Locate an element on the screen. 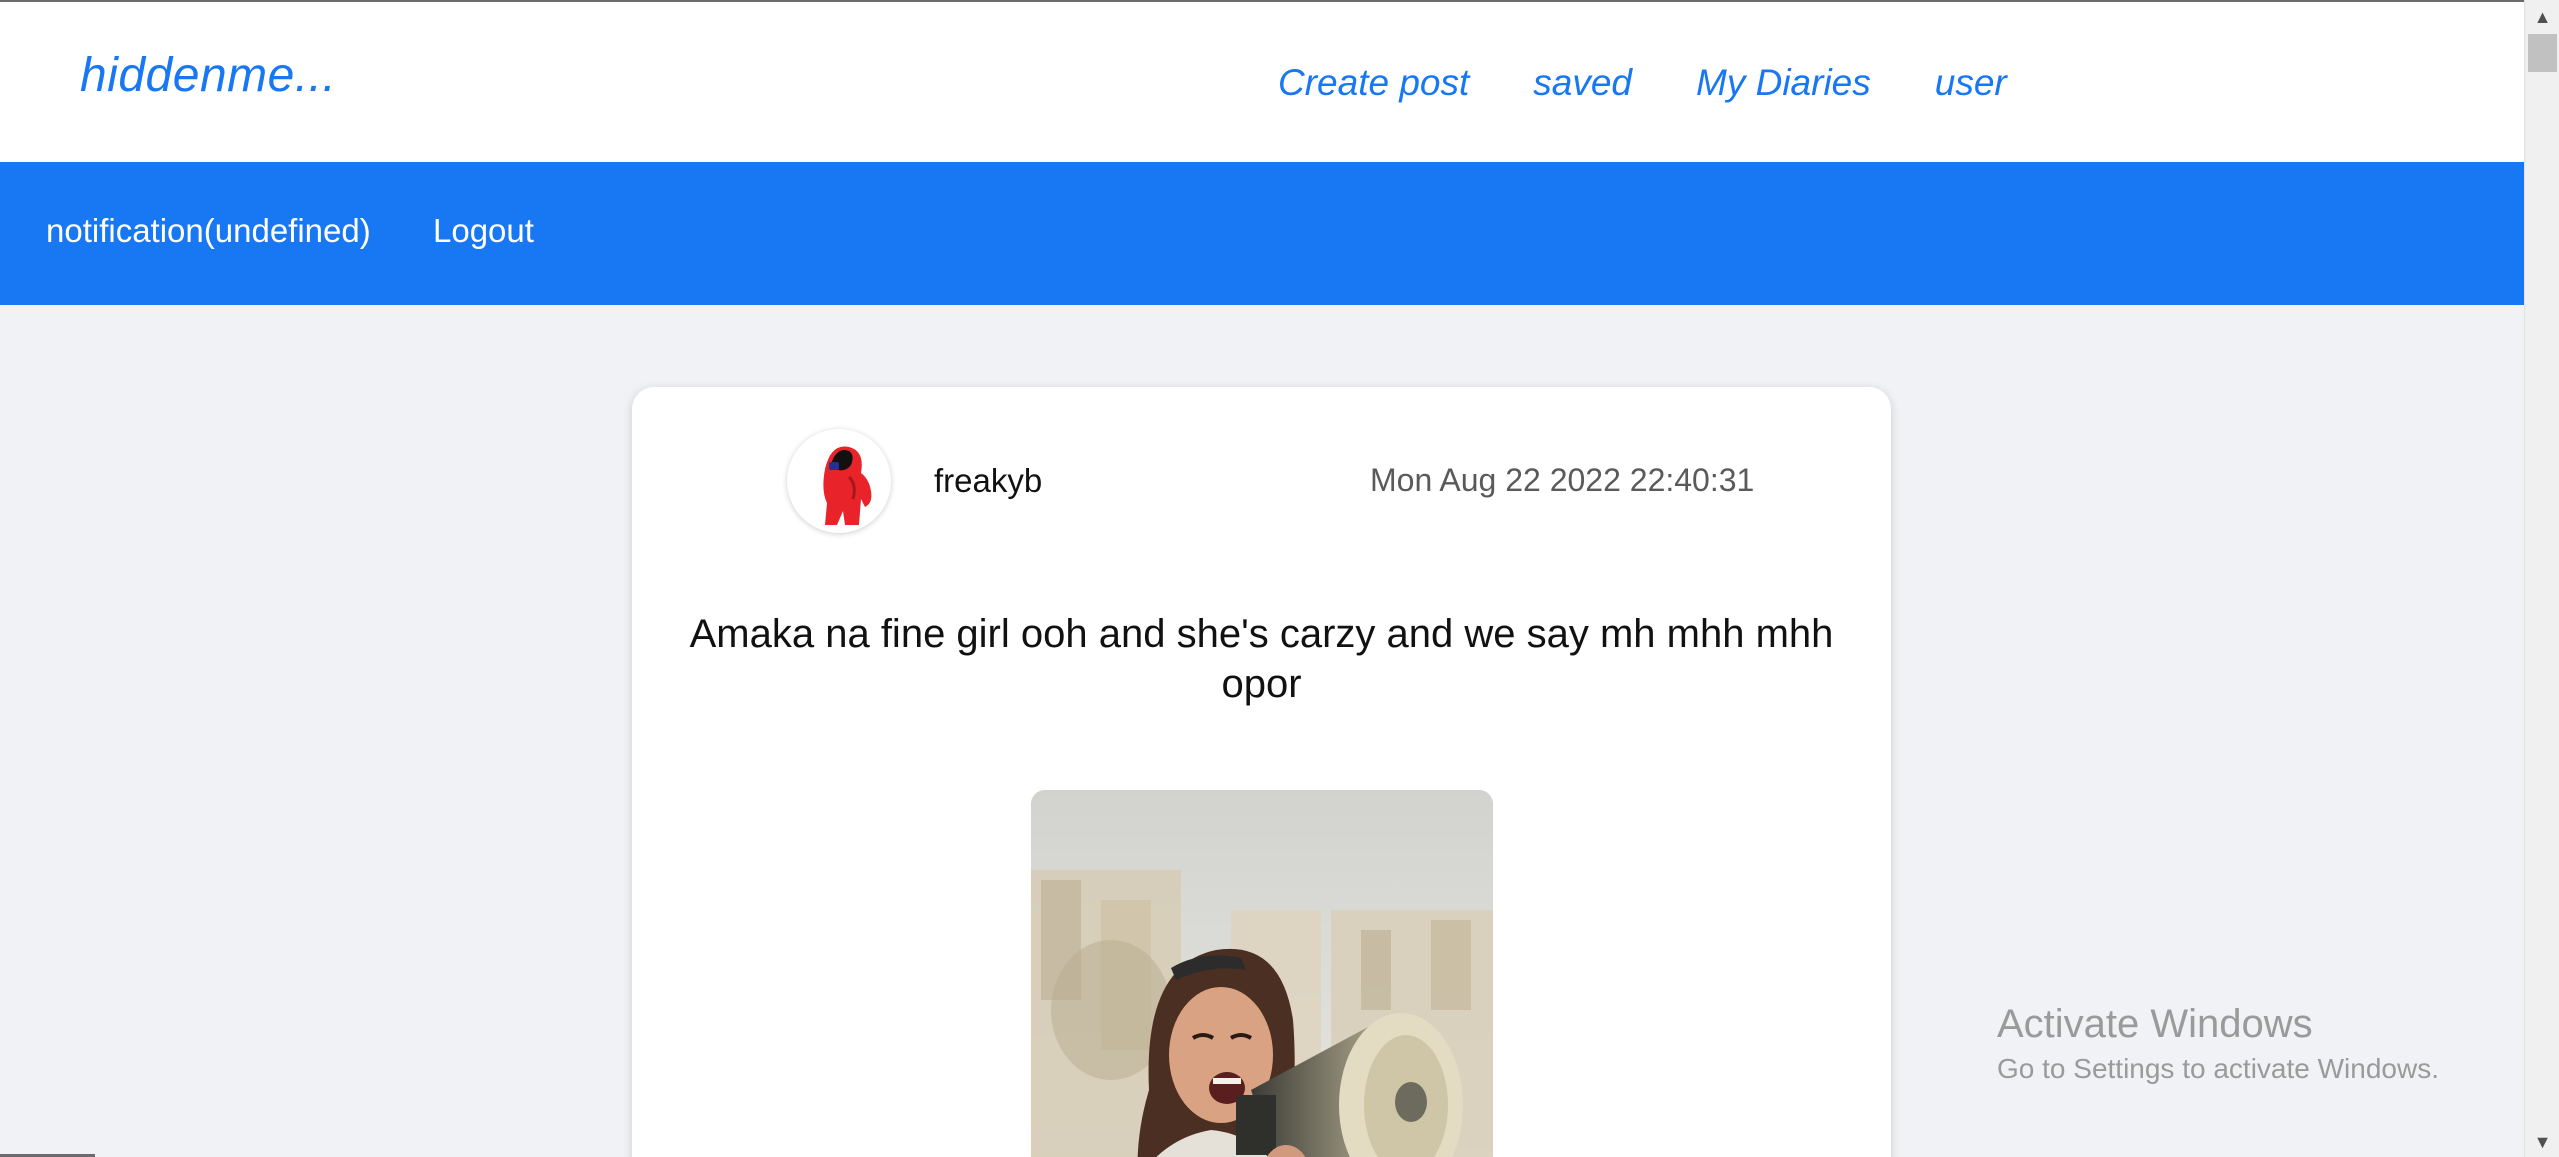 This screenshot has height=1157, width=2559. watermark-subtitle: Go to Settings to activate Windows. is located at coordinates (2218, 1068).